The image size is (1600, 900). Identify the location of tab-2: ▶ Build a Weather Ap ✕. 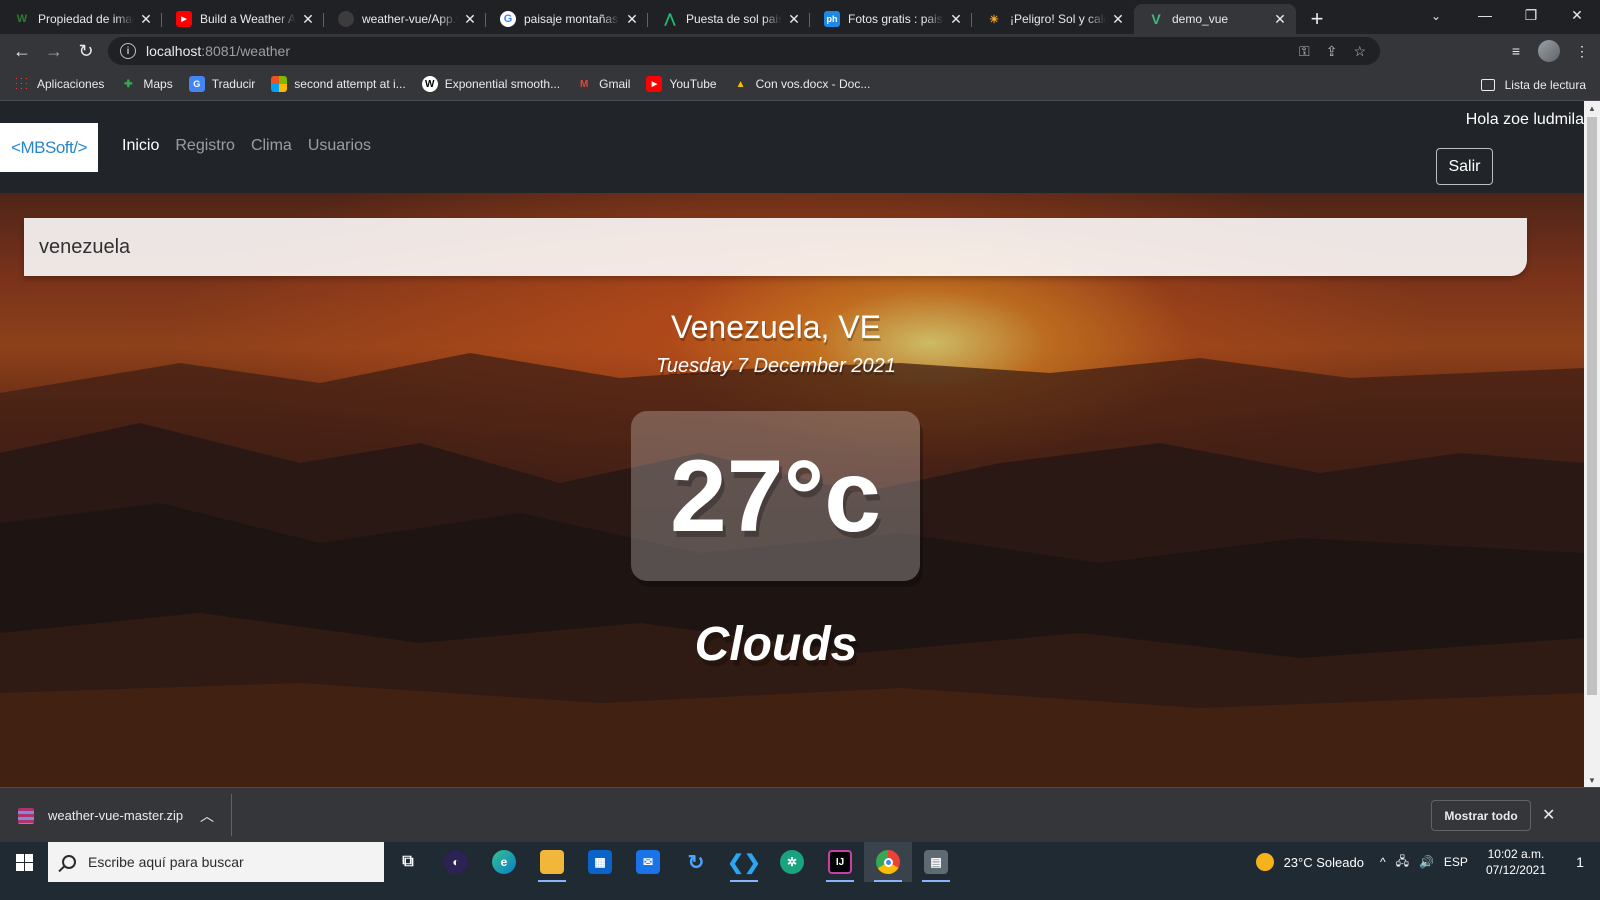
(243, 19).